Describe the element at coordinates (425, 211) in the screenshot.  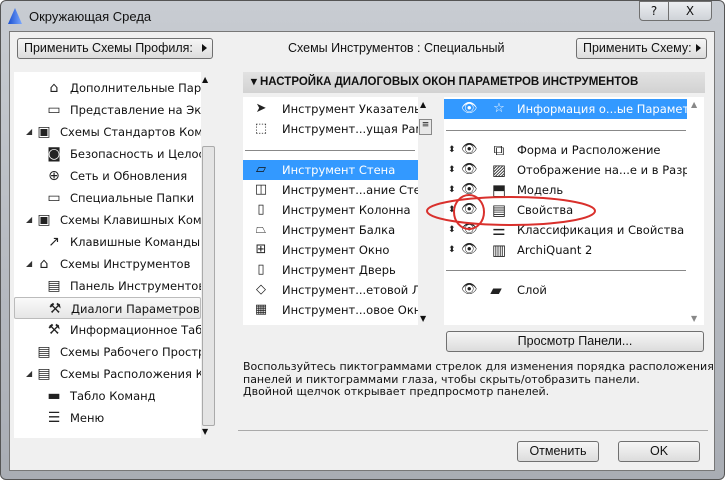
I see `tool-list-scrollbar: ▲ ≡ ▼` at that location.